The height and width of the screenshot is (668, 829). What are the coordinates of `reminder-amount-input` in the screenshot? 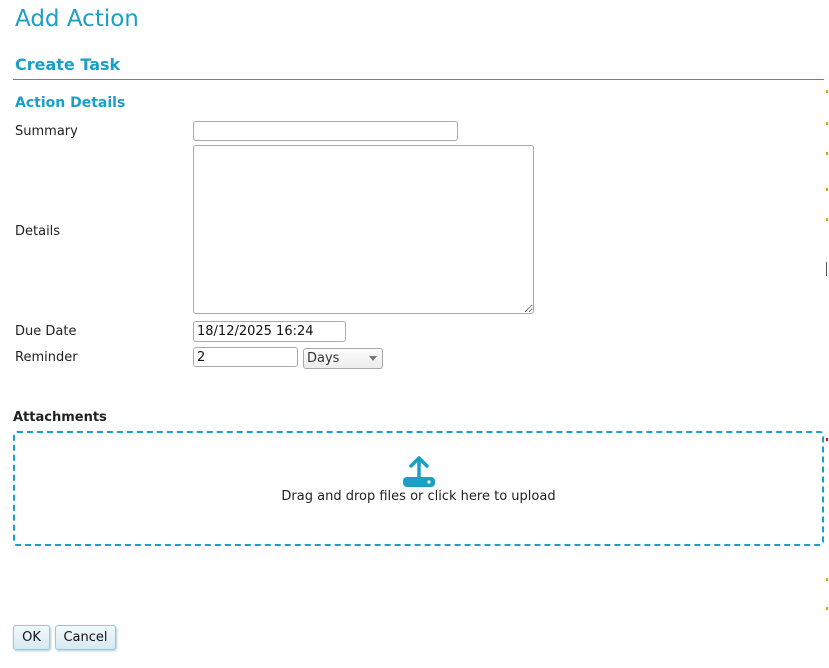 It's located at (245, 357).